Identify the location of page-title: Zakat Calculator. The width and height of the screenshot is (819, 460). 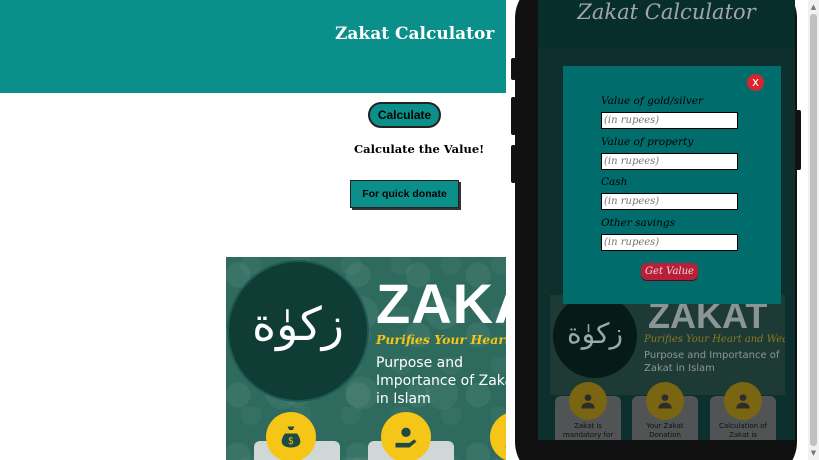
(415, 34).